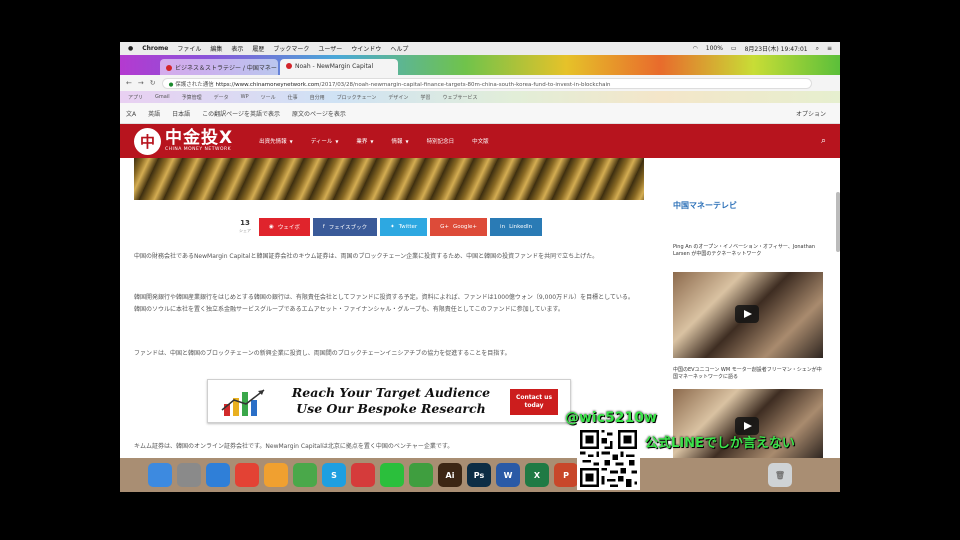 Image resolution: width=960 pixels, height=540 pixels. Describe the element at coordinates (289, 66) in the screenshot. I see `tab-favicon` at that location.